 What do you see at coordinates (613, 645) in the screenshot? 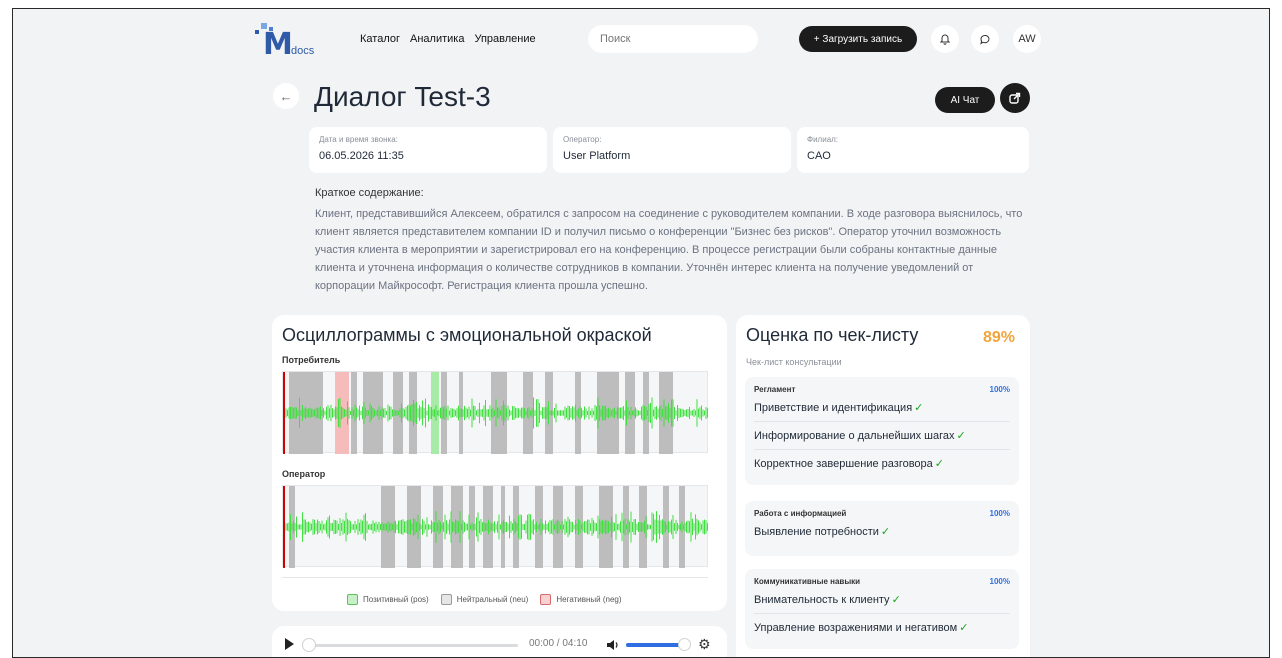
I see `volume-icon` at bounding box center [613, 645].